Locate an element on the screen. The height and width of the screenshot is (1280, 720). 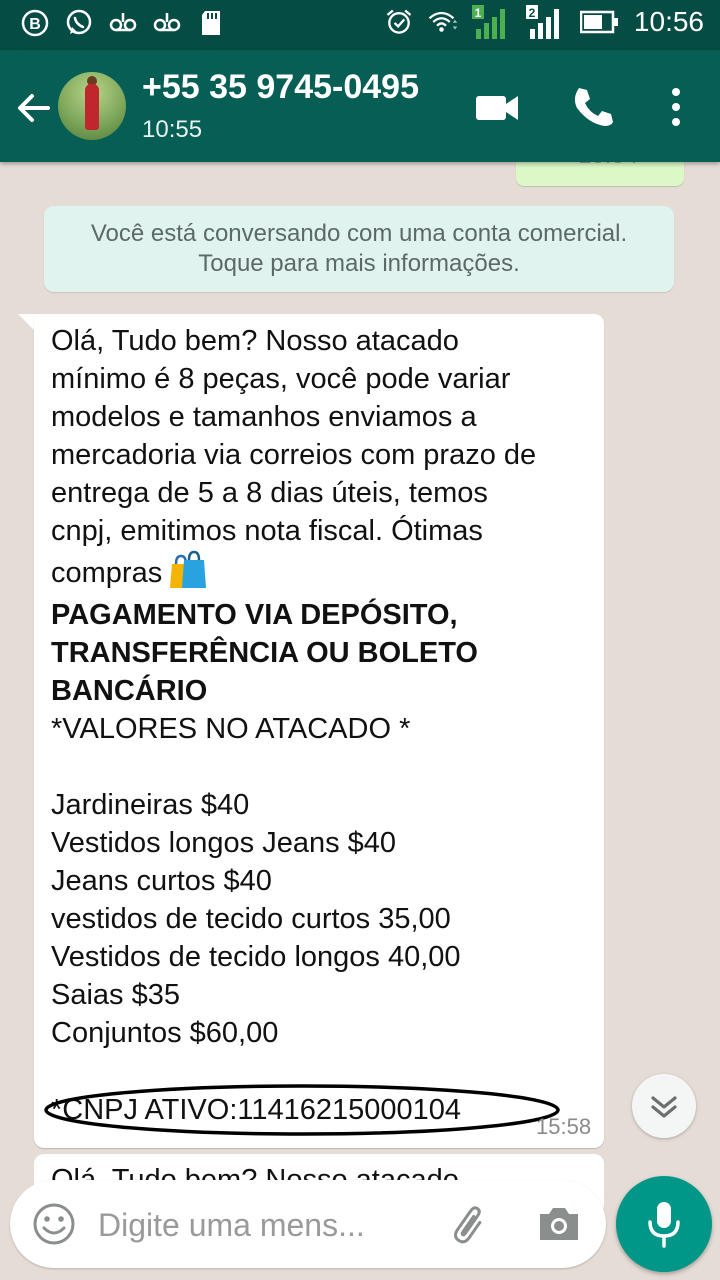
whatsapp-icon is located at coordinates (79, 23).